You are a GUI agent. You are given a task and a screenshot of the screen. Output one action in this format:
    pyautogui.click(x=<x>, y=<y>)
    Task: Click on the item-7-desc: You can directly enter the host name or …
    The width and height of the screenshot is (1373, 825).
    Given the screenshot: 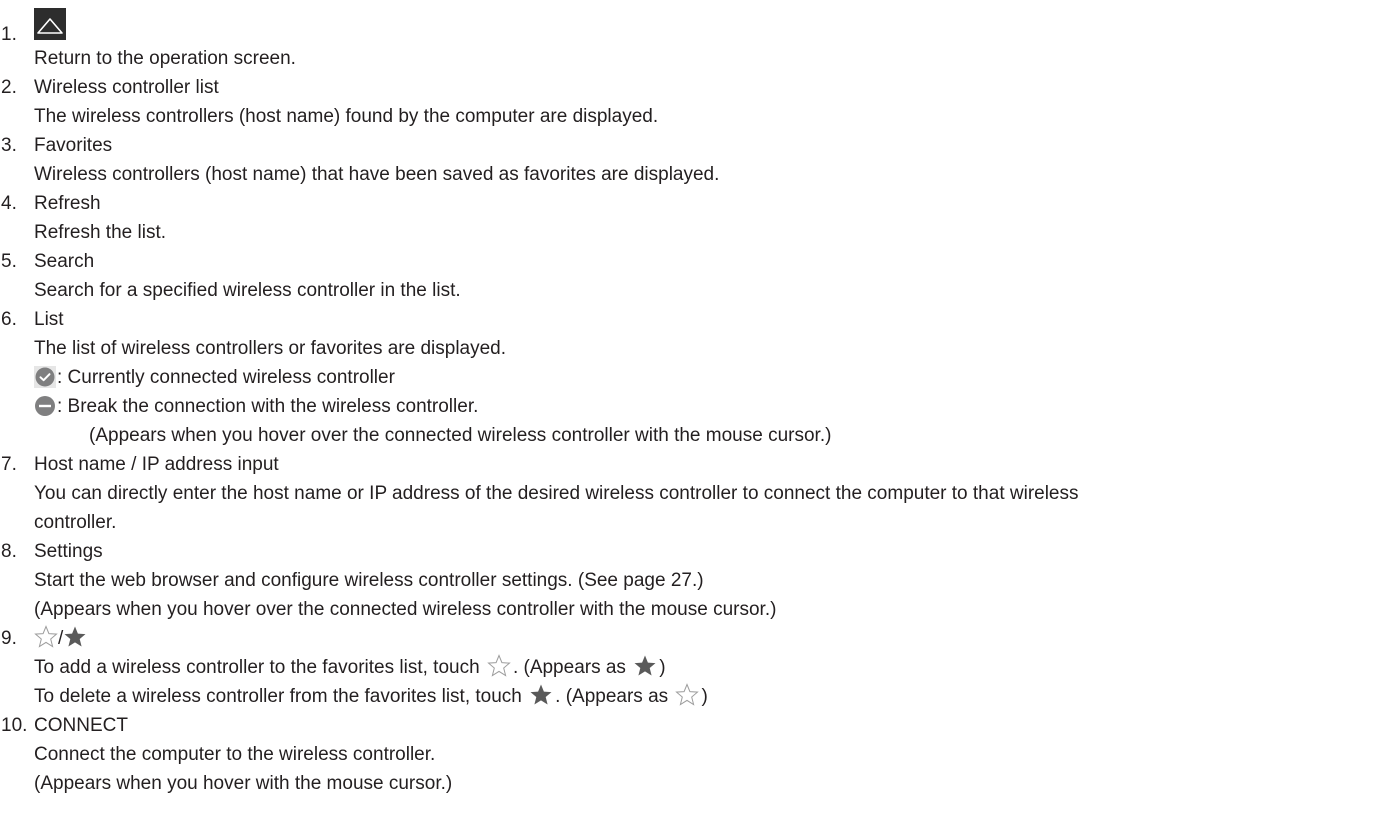 What is the action you would take?
    pyautogui.click(x=556, y=493)
    